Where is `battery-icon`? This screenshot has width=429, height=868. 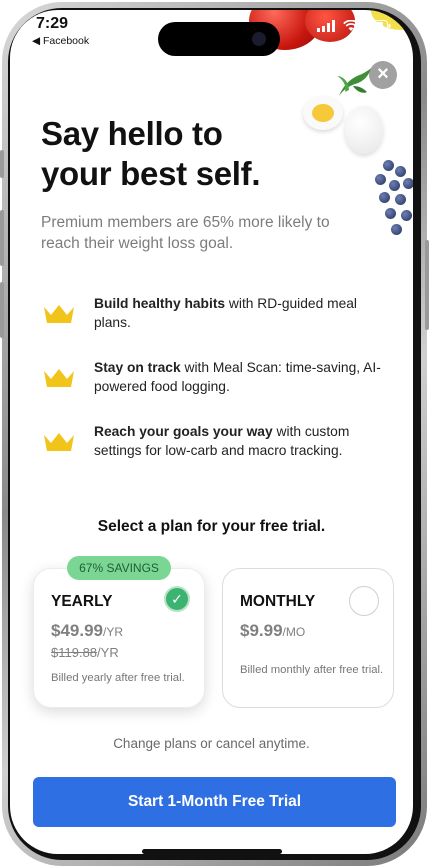
battery-icon is located at coordinates (379, 26).